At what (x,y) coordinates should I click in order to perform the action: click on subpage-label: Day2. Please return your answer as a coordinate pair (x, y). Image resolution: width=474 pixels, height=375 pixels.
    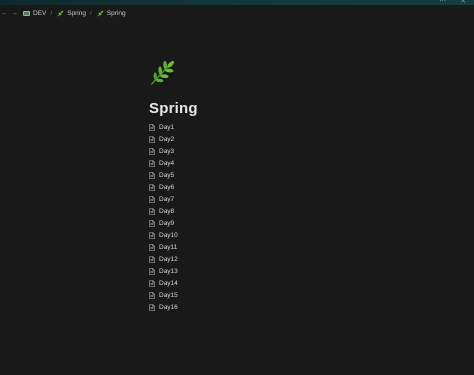
    Looking at the image, I should click on (167, 139).